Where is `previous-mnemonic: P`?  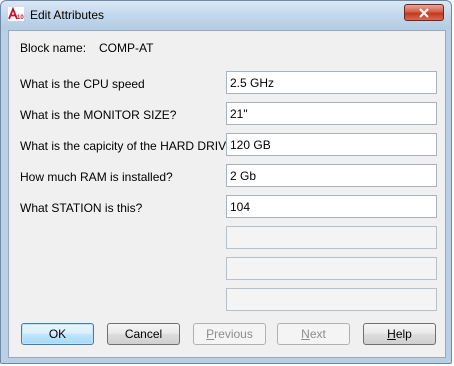
previous-mnemonic: P is located at coordinates (210, 334).